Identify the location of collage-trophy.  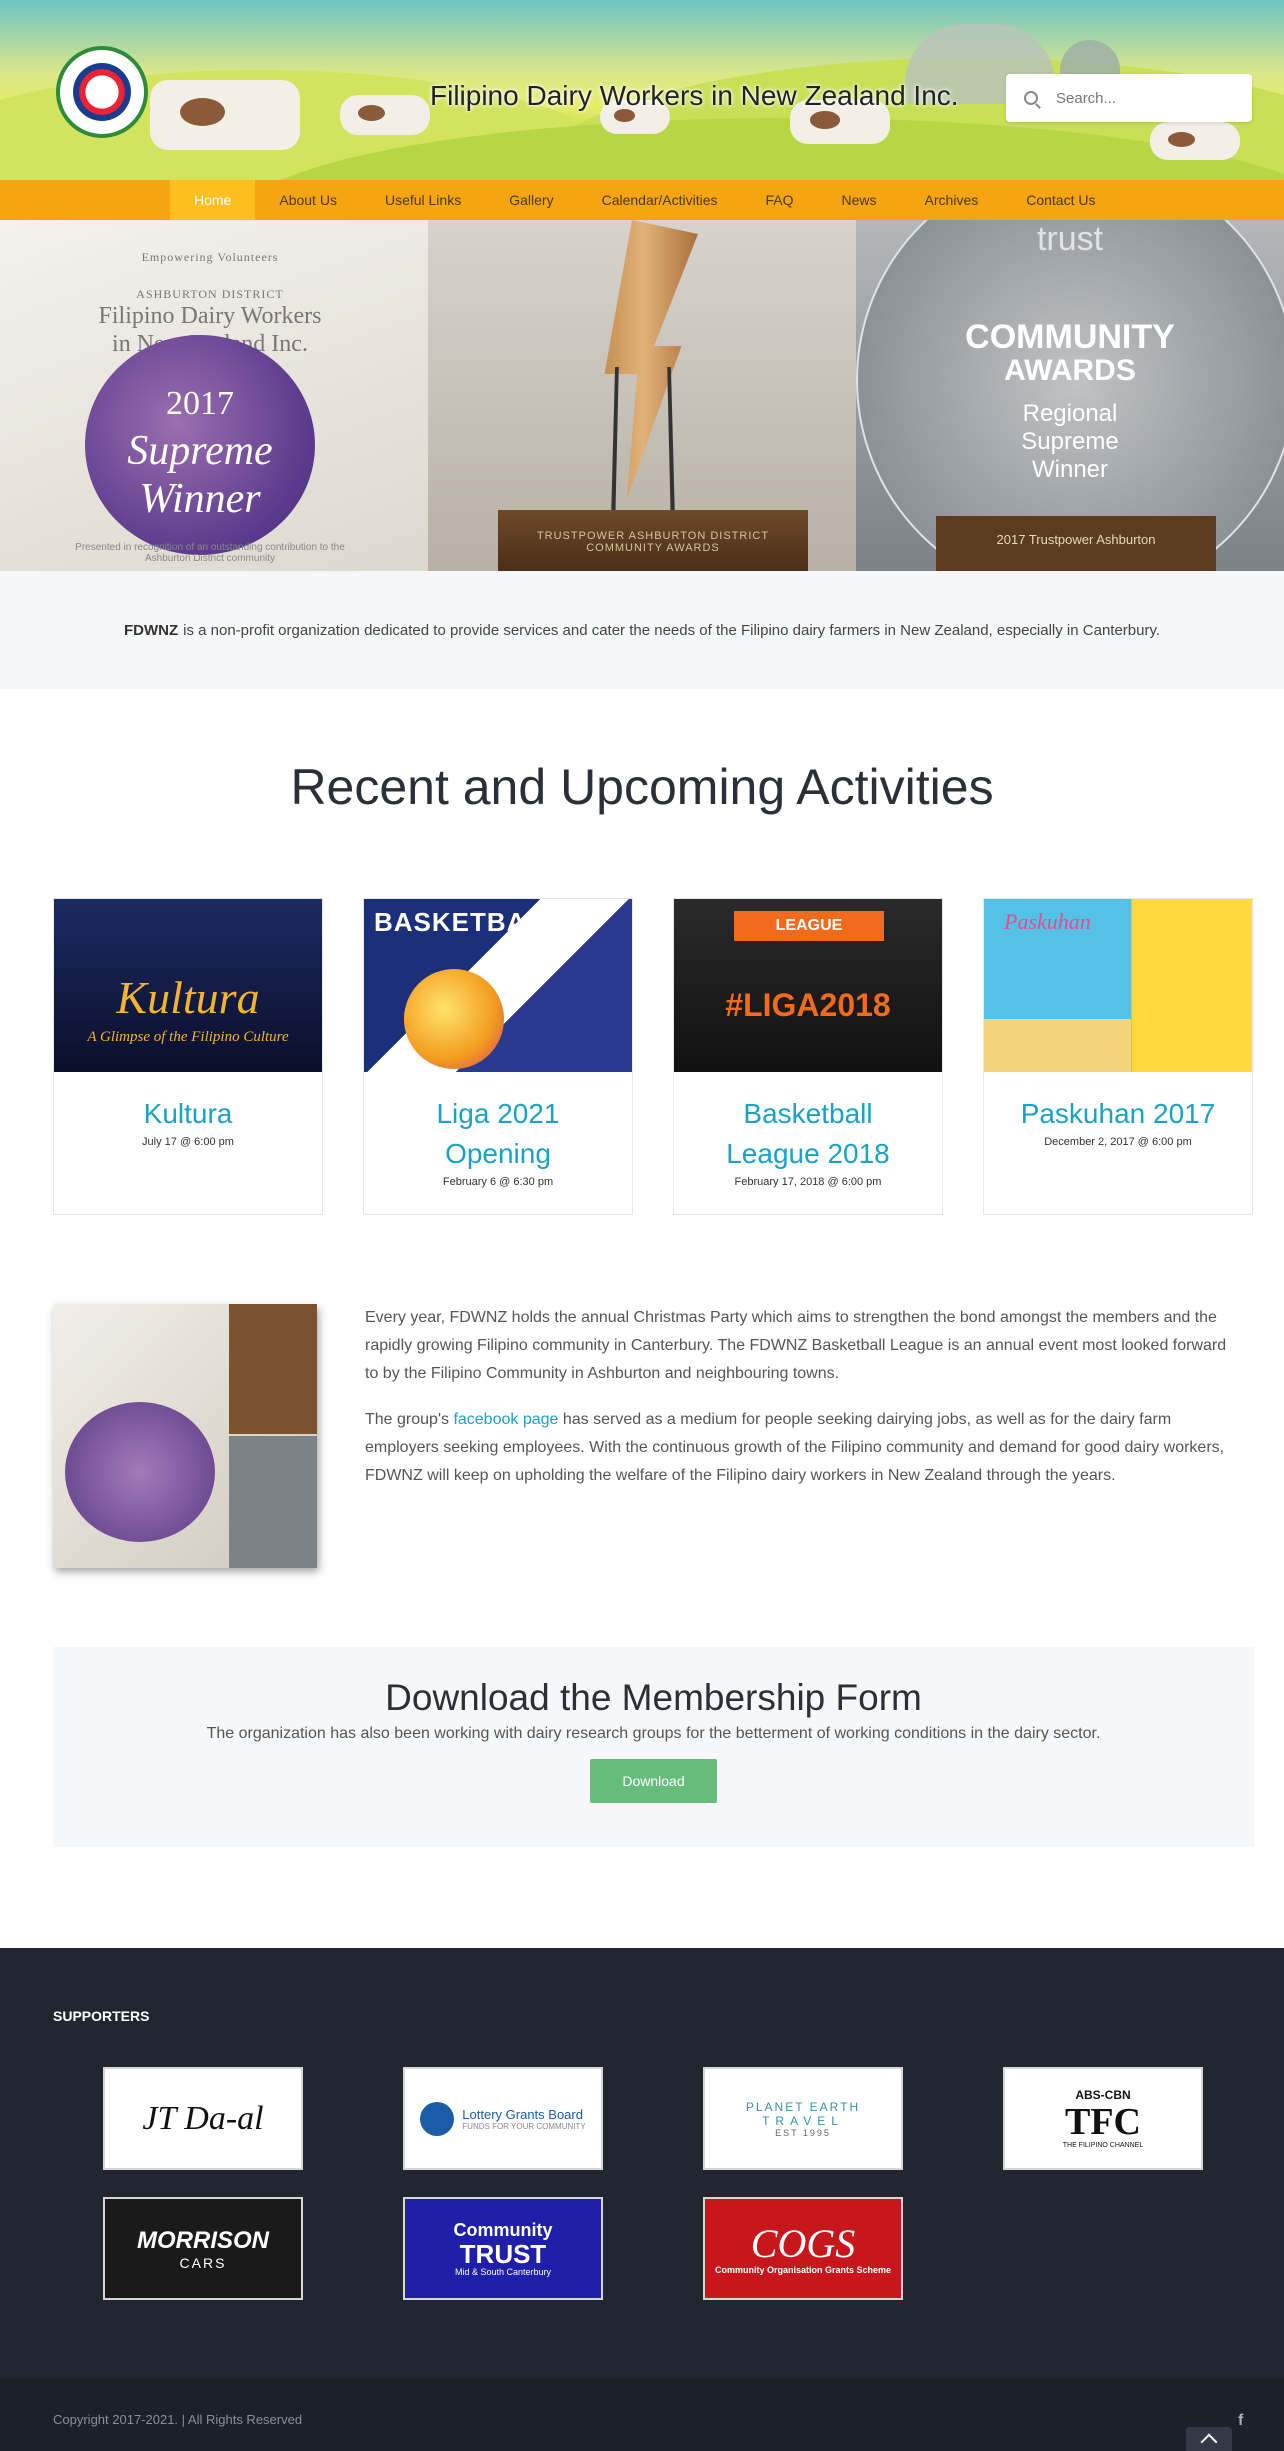
(273, 1369).